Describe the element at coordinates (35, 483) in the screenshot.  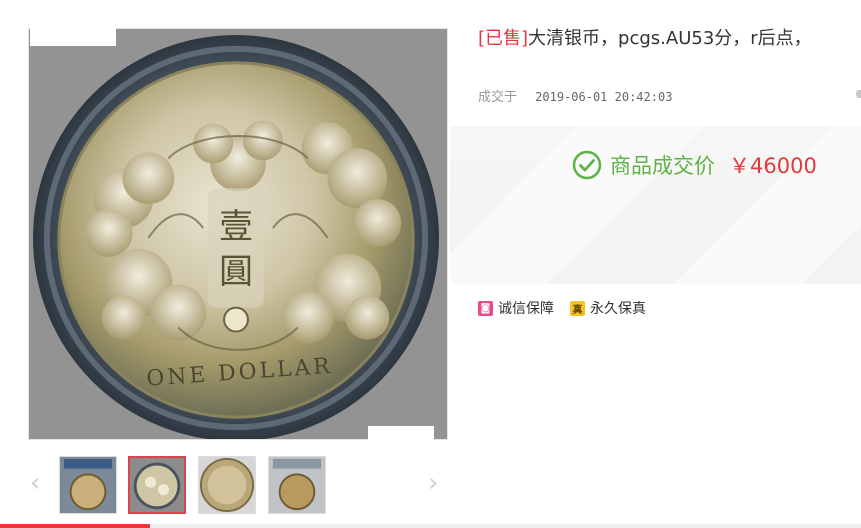
I see `prev-arrow-icon: ‹` at that location.